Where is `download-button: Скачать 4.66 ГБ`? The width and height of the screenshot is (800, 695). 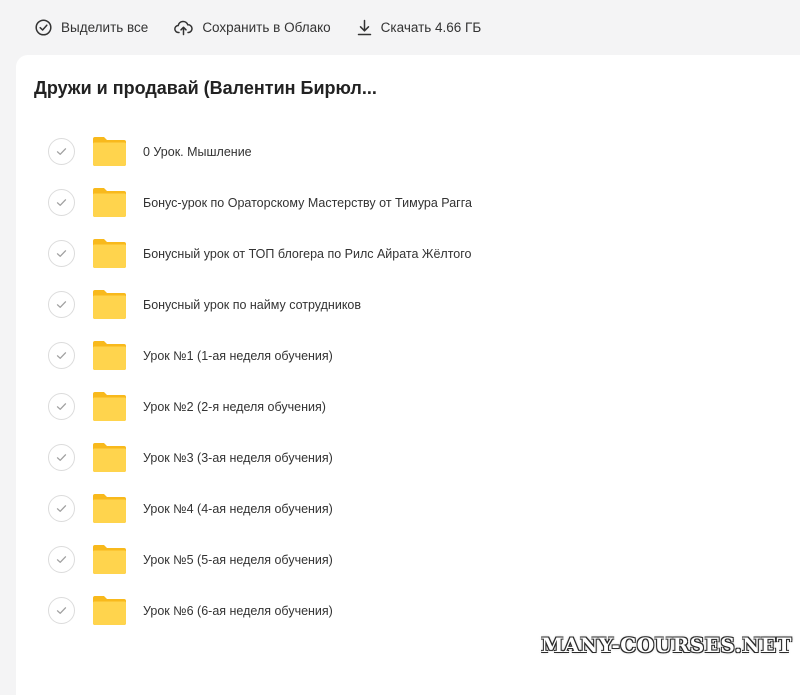 download-button: Скачать 4.66 ГБ is located at coordinates (419, 27).